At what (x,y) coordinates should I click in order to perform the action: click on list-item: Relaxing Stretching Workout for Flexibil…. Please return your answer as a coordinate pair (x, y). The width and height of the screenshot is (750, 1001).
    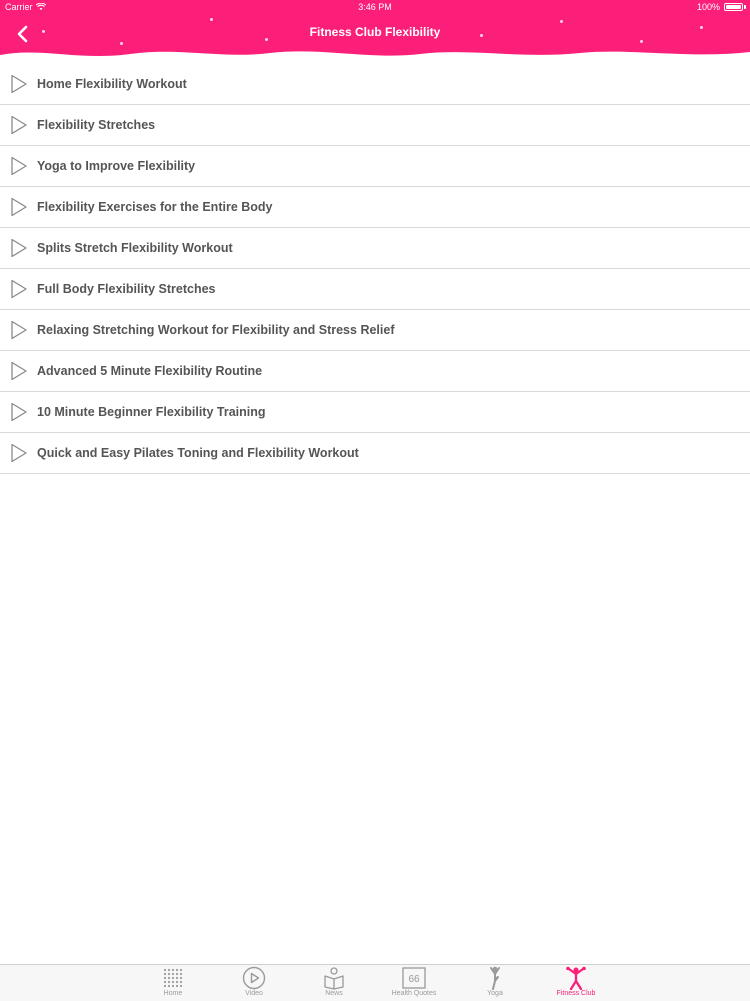
    Looking at the image, I should click on (375, 330).